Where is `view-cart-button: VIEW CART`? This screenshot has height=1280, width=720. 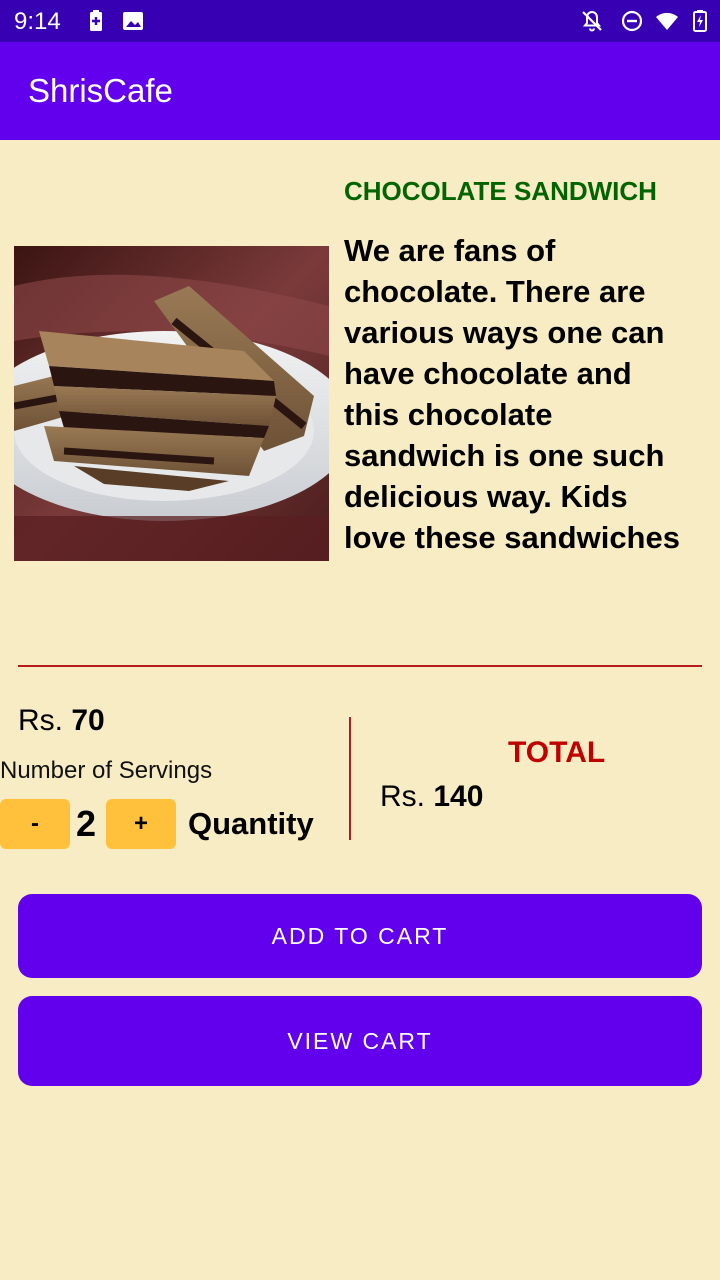 view-cart-button: VIEW CART is located at coordinates (360, 1041).